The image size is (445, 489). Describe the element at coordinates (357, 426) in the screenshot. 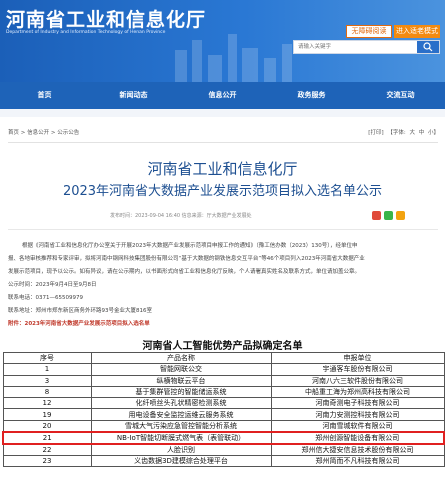

I see `cell-company: 河南雪城软件有限公司` at that location.